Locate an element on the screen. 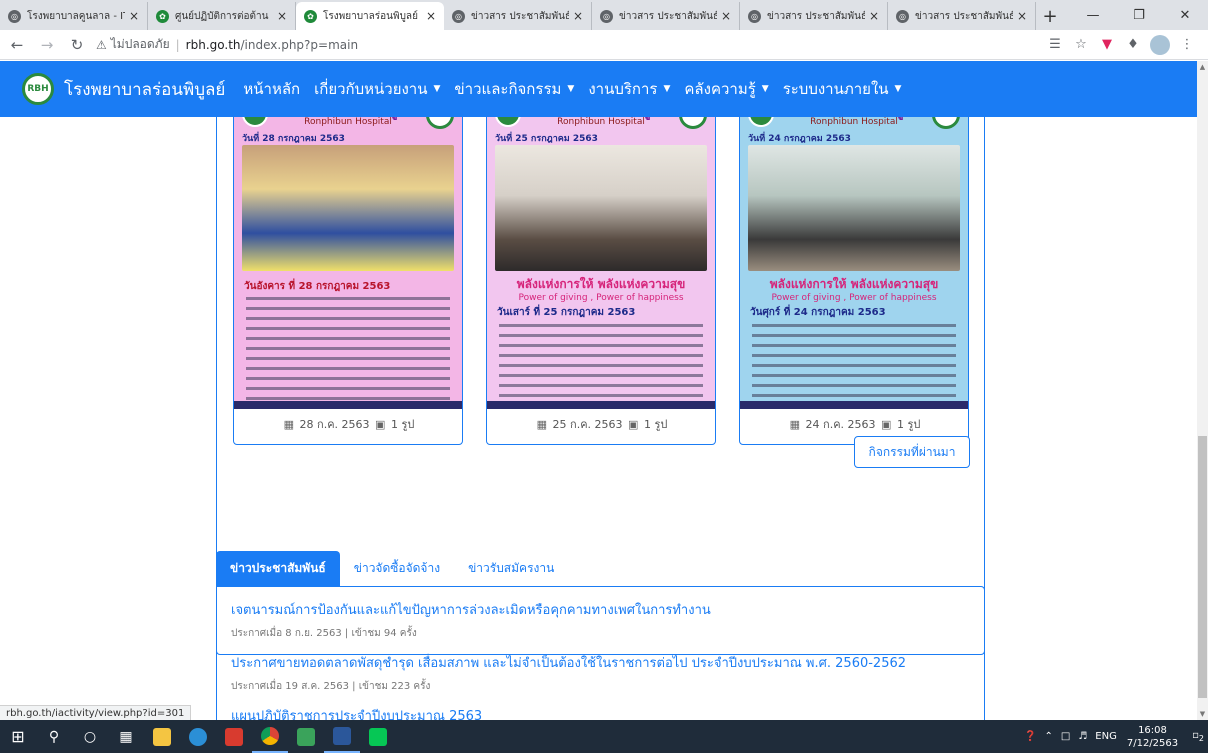 This screenshot has width=1208, height=753. card-meta: ▦ 24 ก.ค. 2563 ▣ 1 รูป is located at coordinates (854, 424).